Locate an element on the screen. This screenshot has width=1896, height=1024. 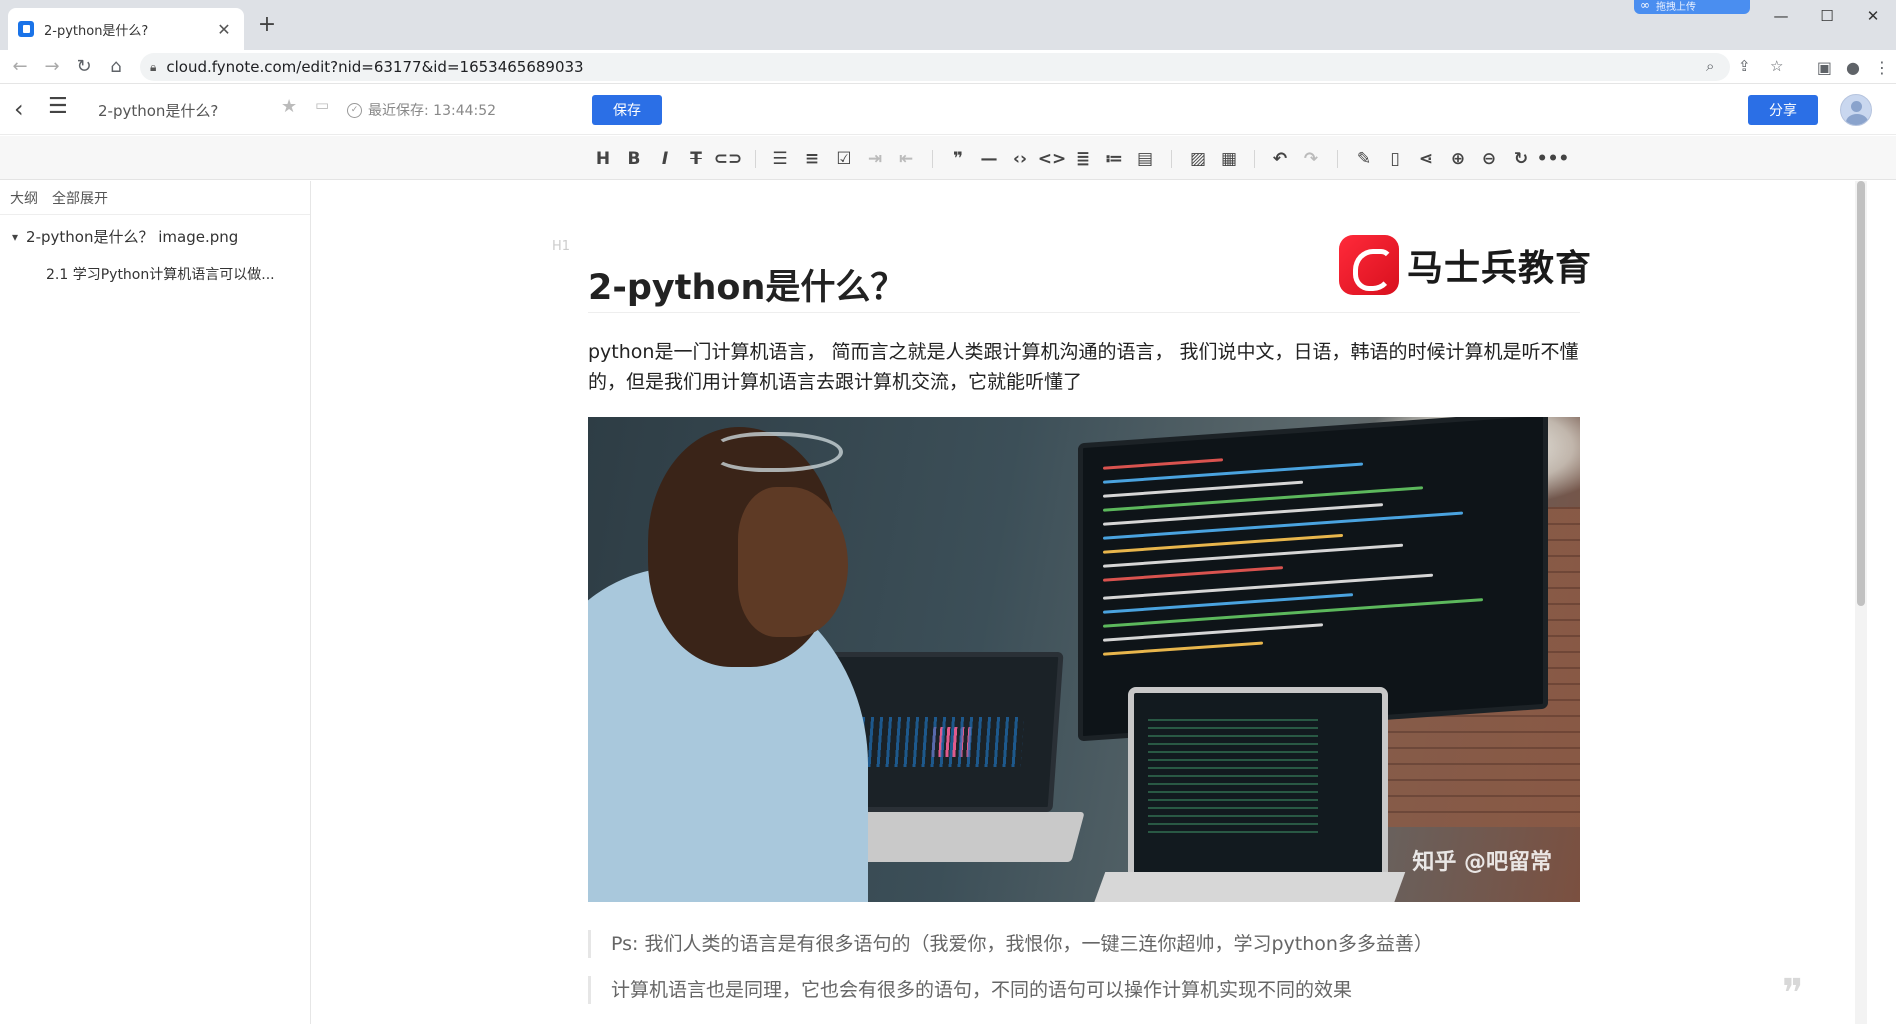
brand-logo: 马士兵教育 is located at coordinates (1465, 265).